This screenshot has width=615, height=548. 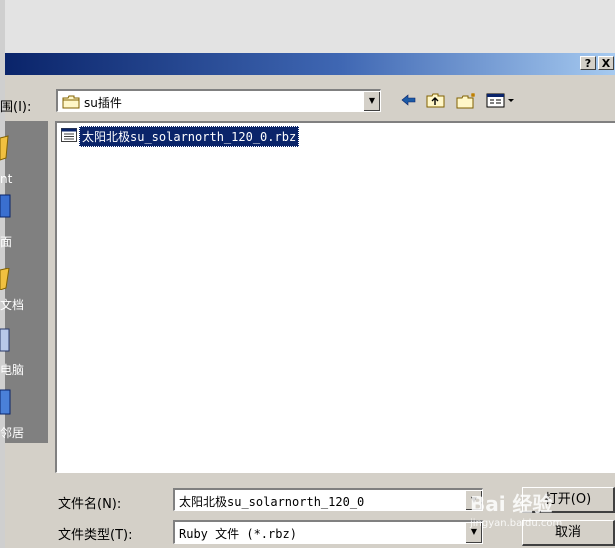 I want to click on help-button: ?, so click(x=588, y=63).